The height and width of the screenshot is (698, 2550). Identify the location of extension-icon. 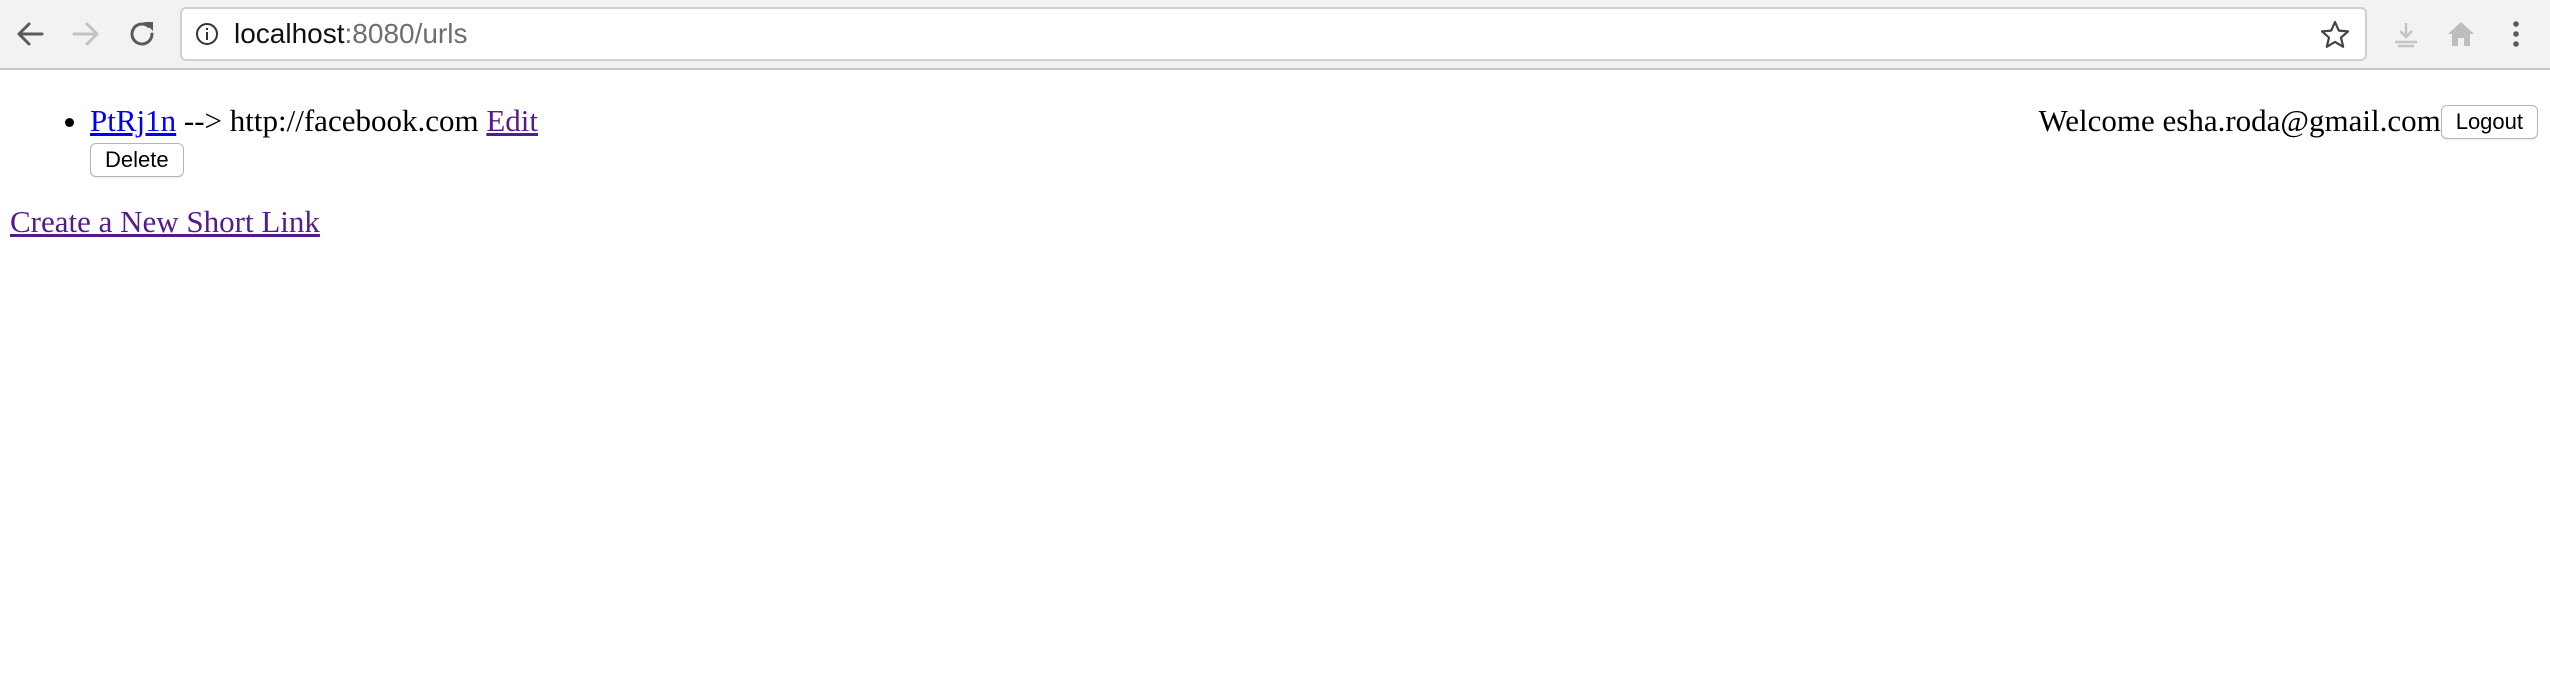
(2406, 35).